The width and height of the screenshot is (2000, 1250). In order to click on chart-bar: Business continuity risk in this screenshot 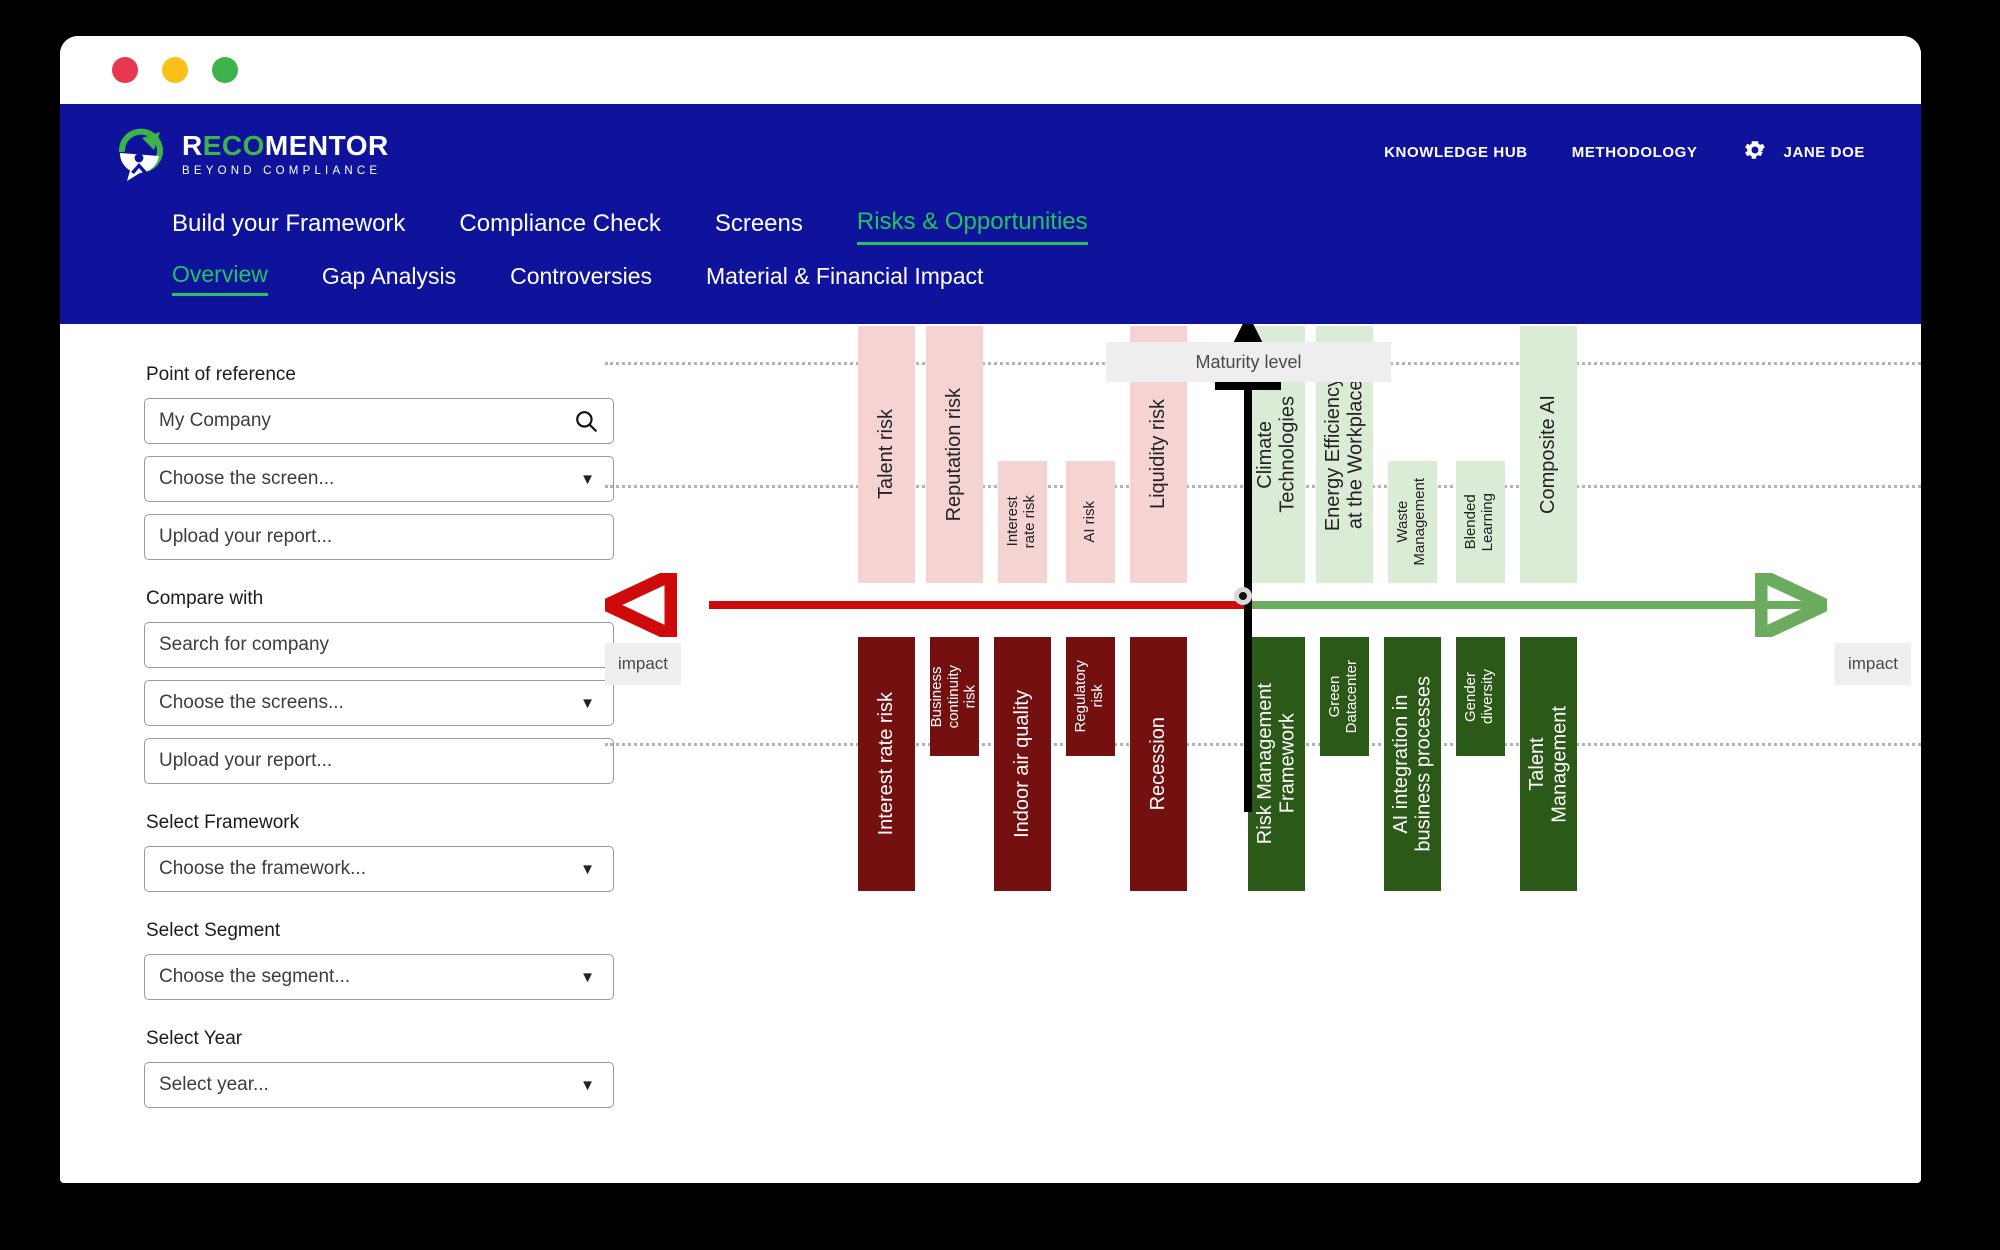, I will do `click(954, 696)`.